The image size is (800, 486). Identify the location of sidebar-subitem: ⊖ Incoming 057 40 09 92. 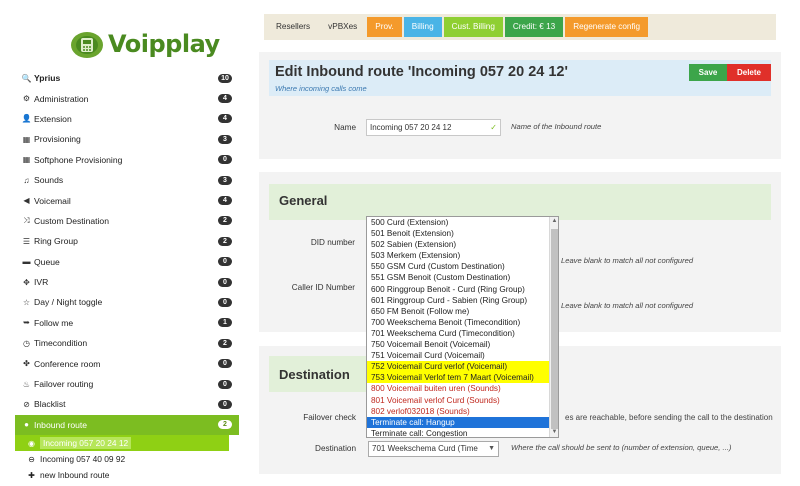
(127, 459).